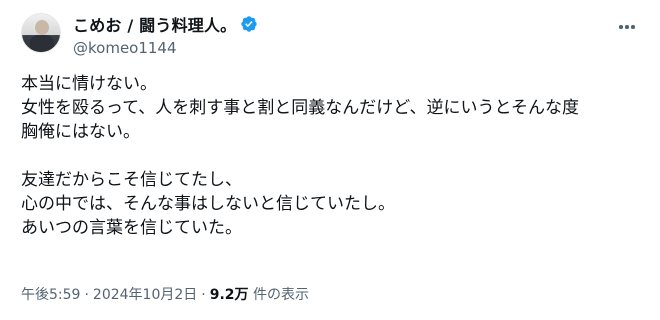  Describe the element at coordinates (80, 132) in the screenshot. I see `tweet-line: 胸俺にはない。` at that location.